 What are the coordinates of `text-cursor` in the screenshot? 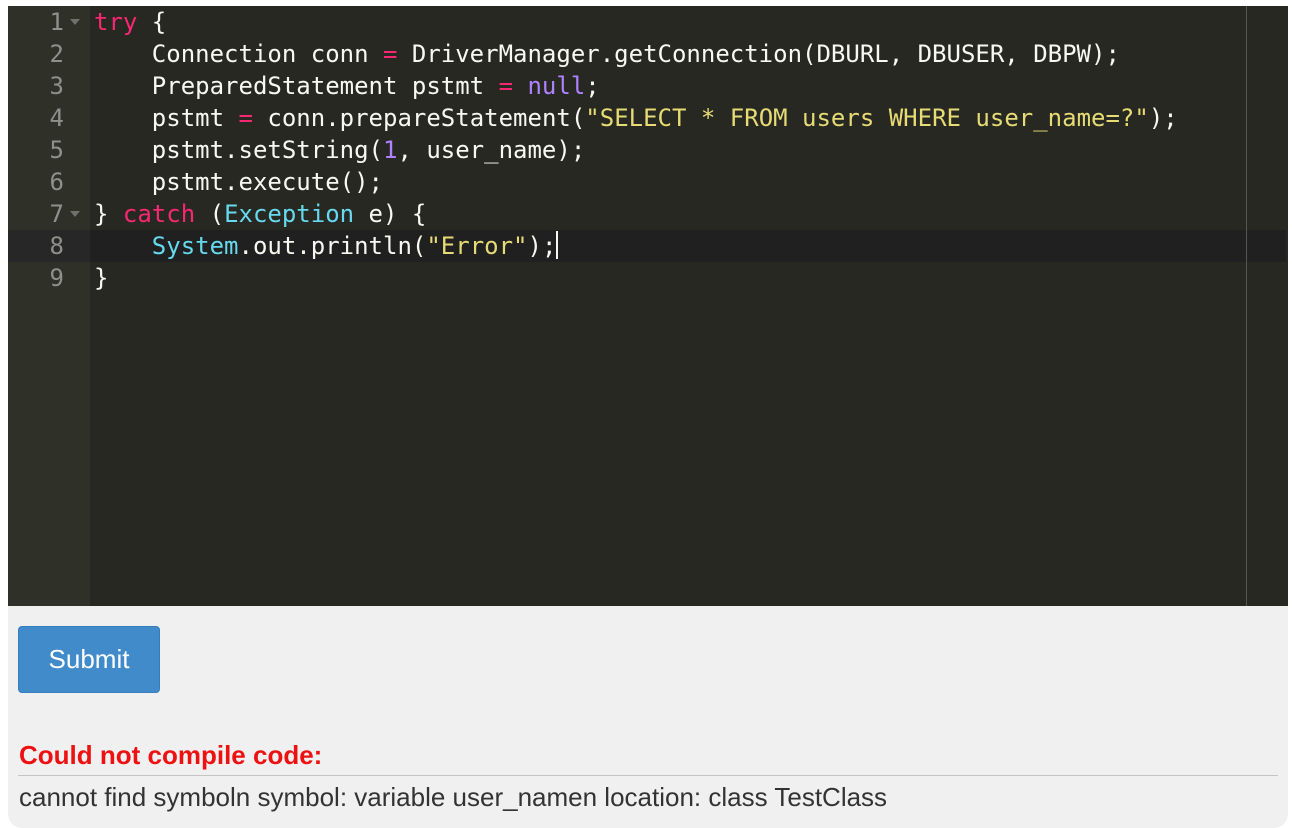 It's located at (557, 245).